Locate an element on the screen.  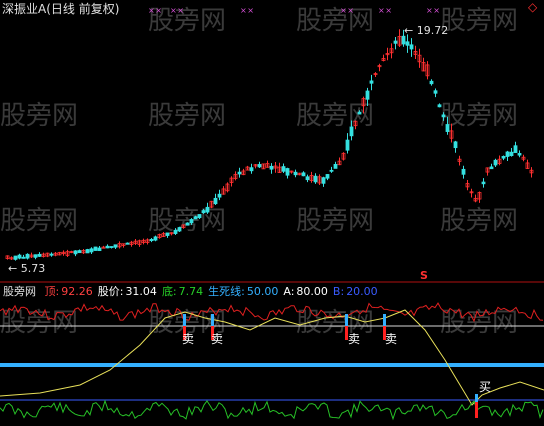
price-high-label: ← 19.72 is located at coordinates (426, 30).